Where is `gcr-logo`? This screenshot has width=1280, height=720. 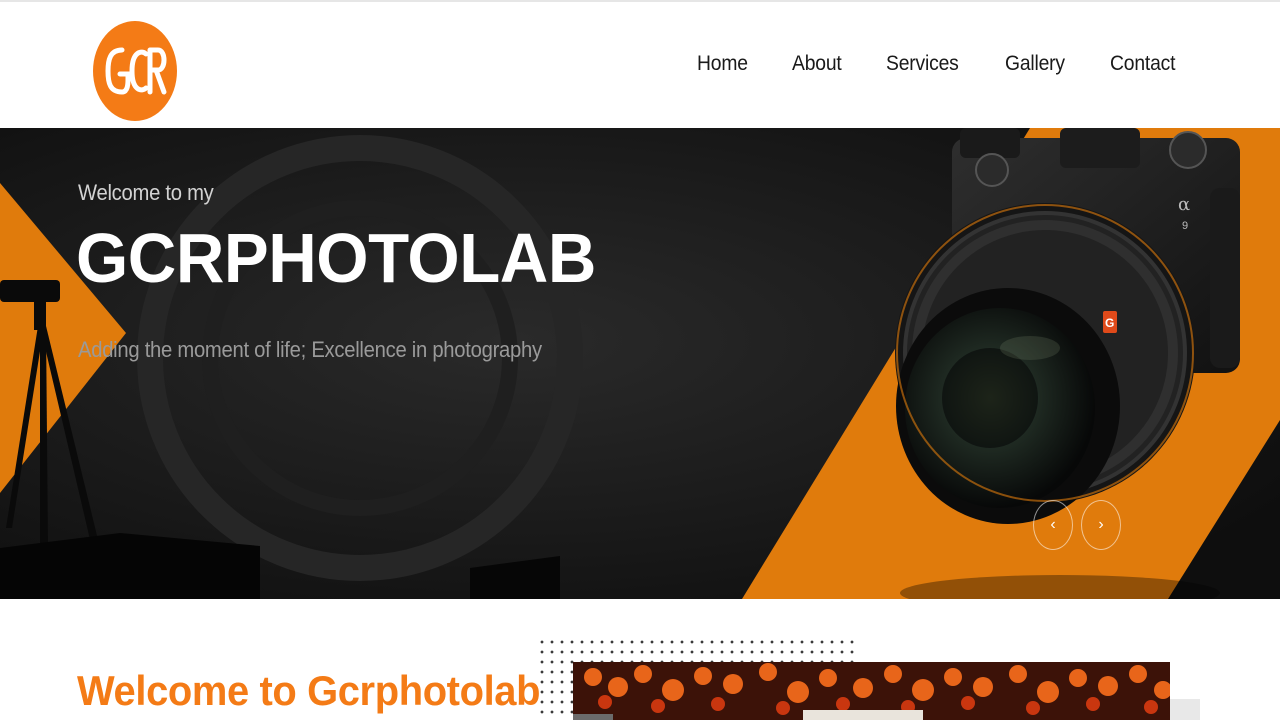 gcr-logo is located at coordinates (135, 71).